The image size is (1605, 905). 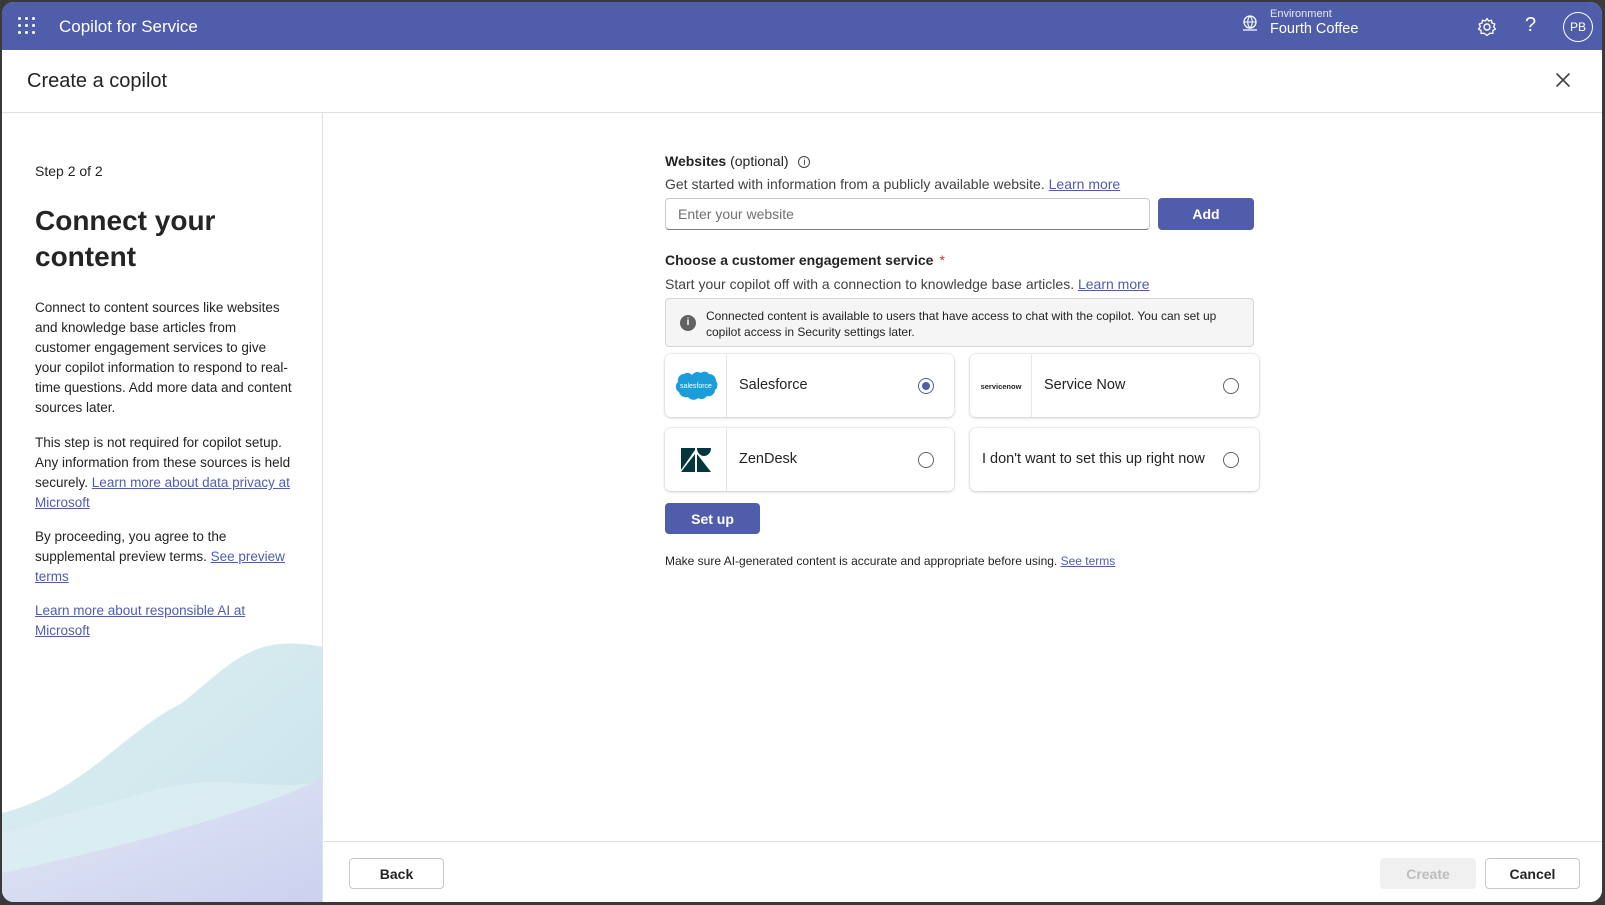 What do you see at coordinates (926, 460) in the screenshot?
I see `radio-zendesk` at bounding box center [926, 460].